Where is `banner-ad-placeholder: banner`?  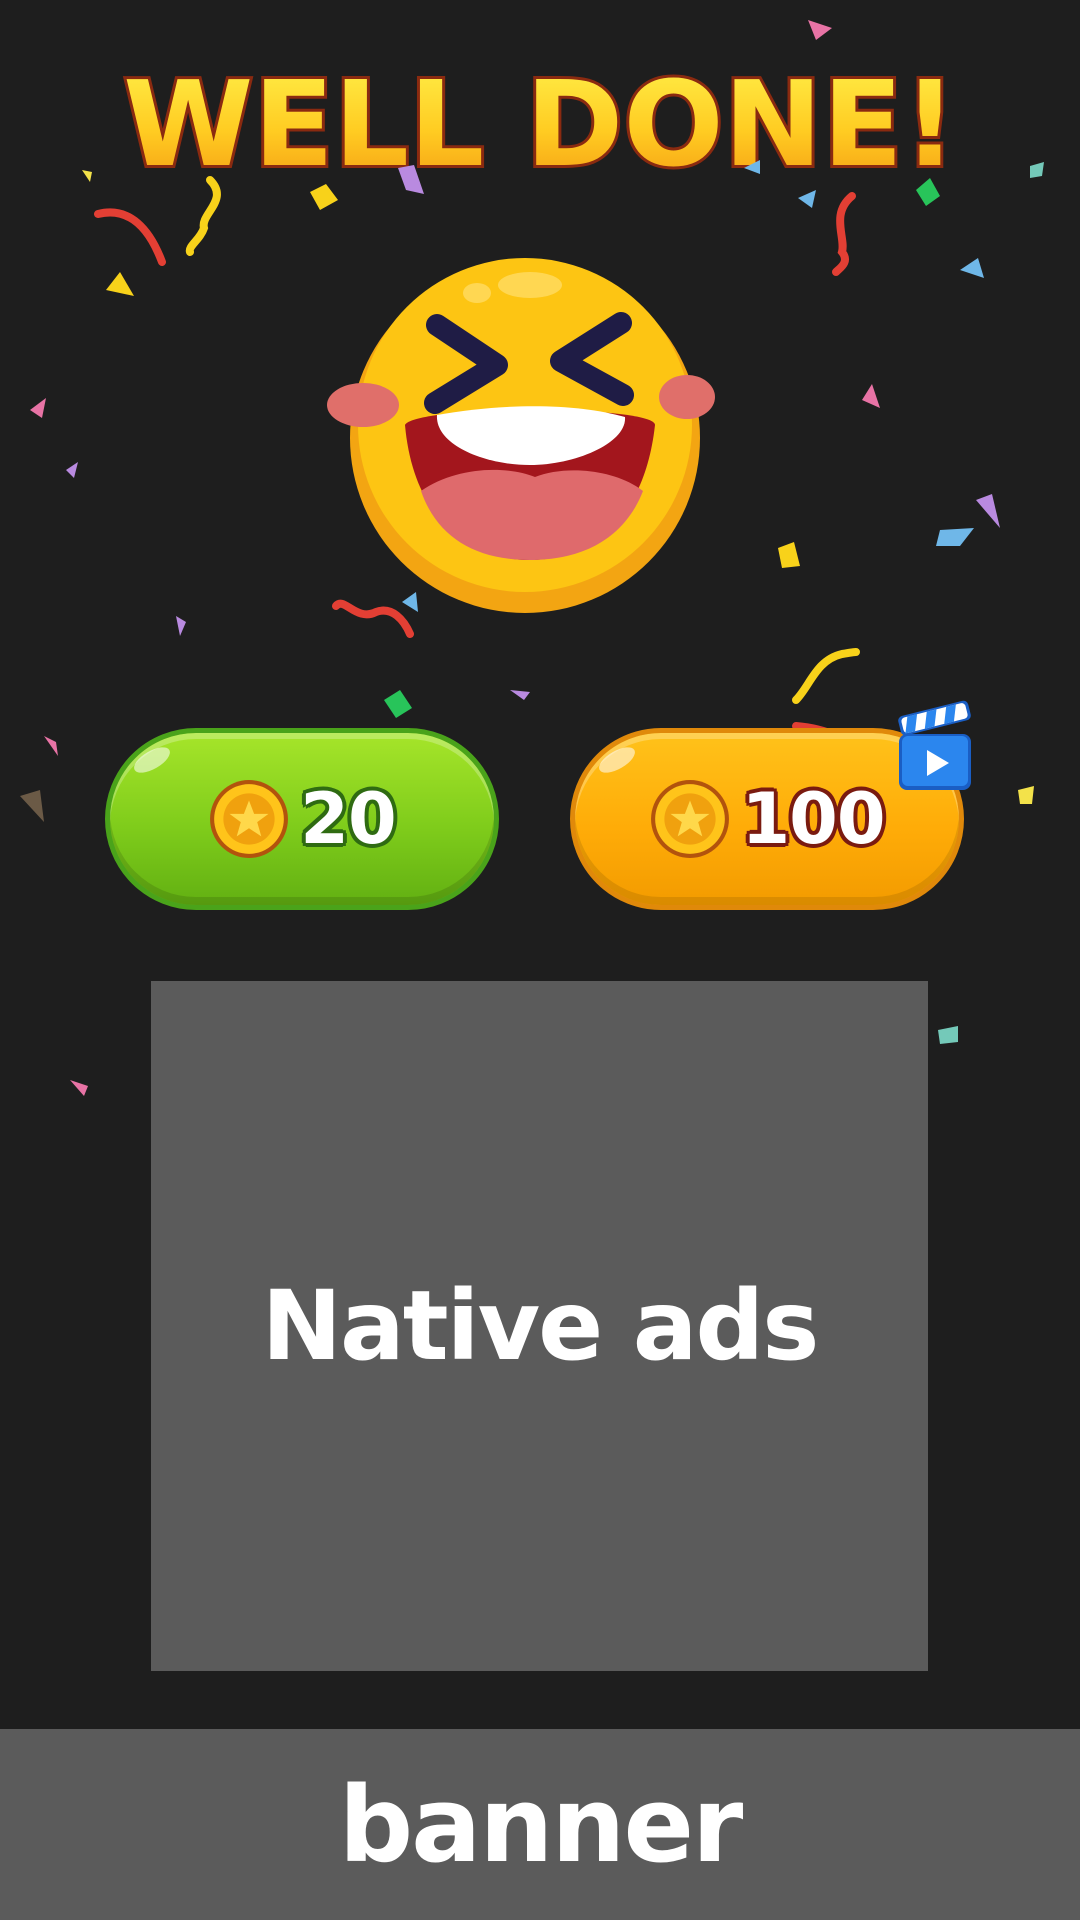 banner-ad-placeholder: banner is located at coordinates (540, 1824).